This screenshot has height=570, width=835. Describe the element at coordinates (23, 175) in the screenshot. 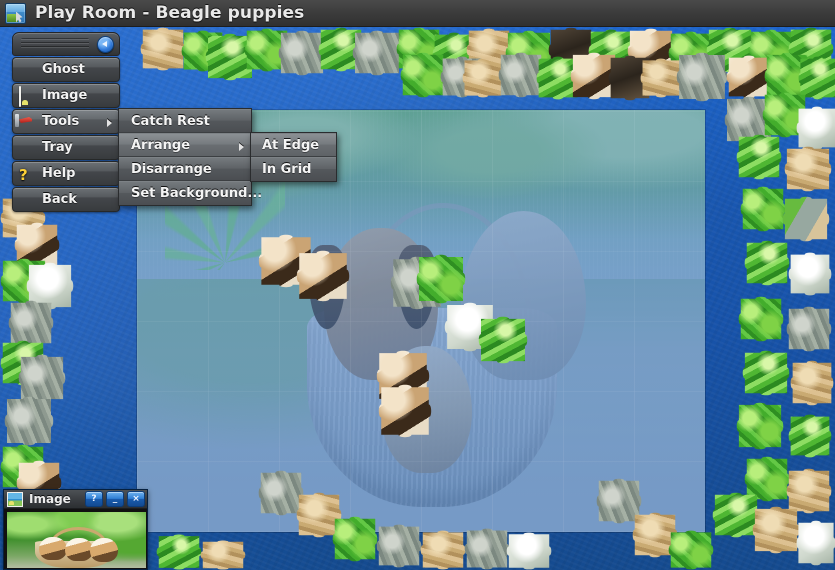

I see `help-icon: ?` at that location.